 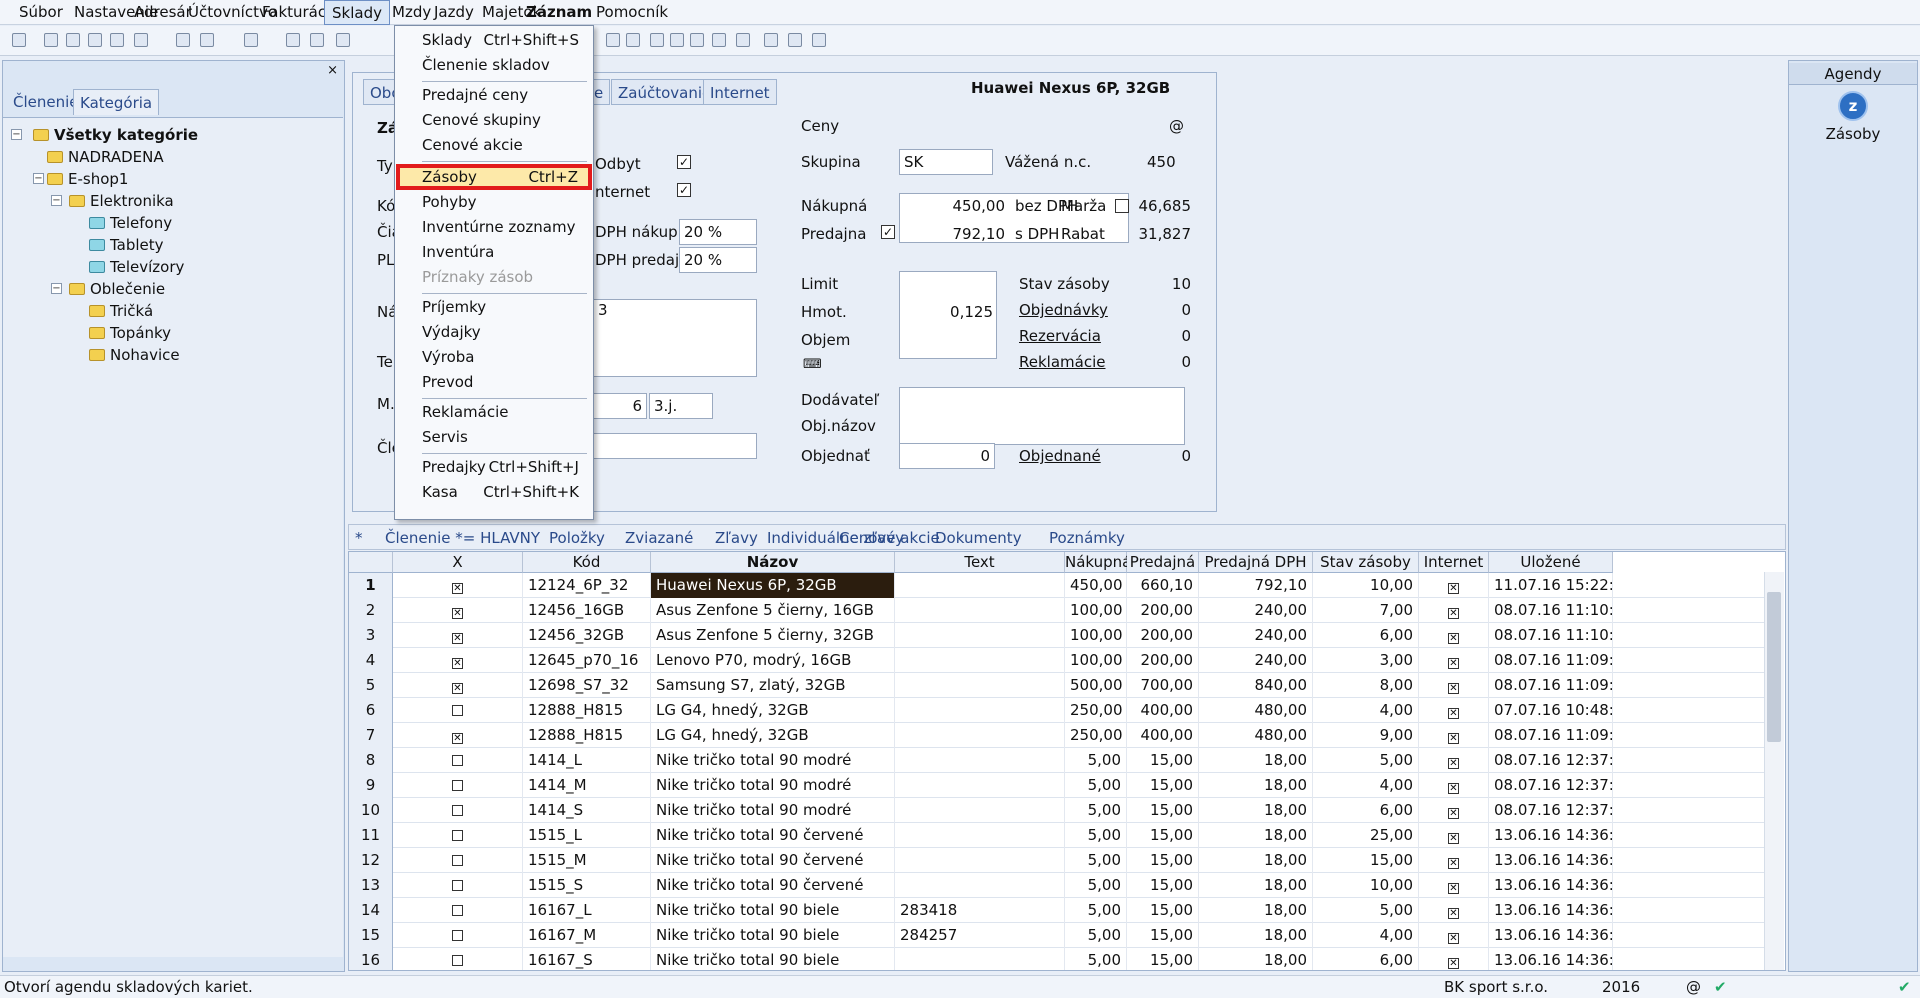 What do you see at coordinates (494, 40) in the screenshot?
I see `menu-item-0: Sklady Ctrl+Shift+S` at bounding box center [494, 40].